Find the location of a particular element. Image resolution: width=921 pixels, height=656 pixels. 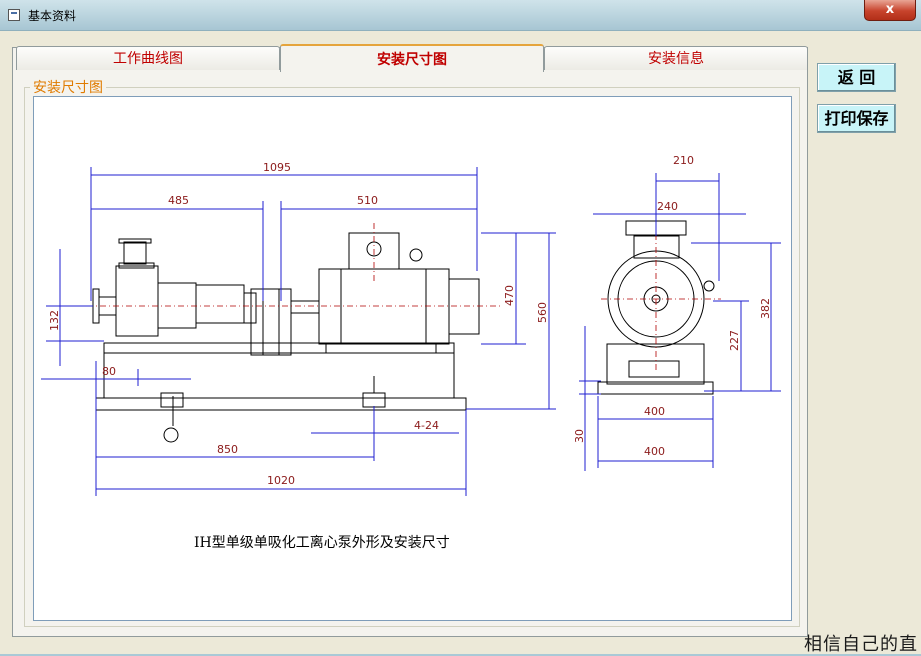

watermark-text: 相信自己的直 is located at coordinates (861, 644).